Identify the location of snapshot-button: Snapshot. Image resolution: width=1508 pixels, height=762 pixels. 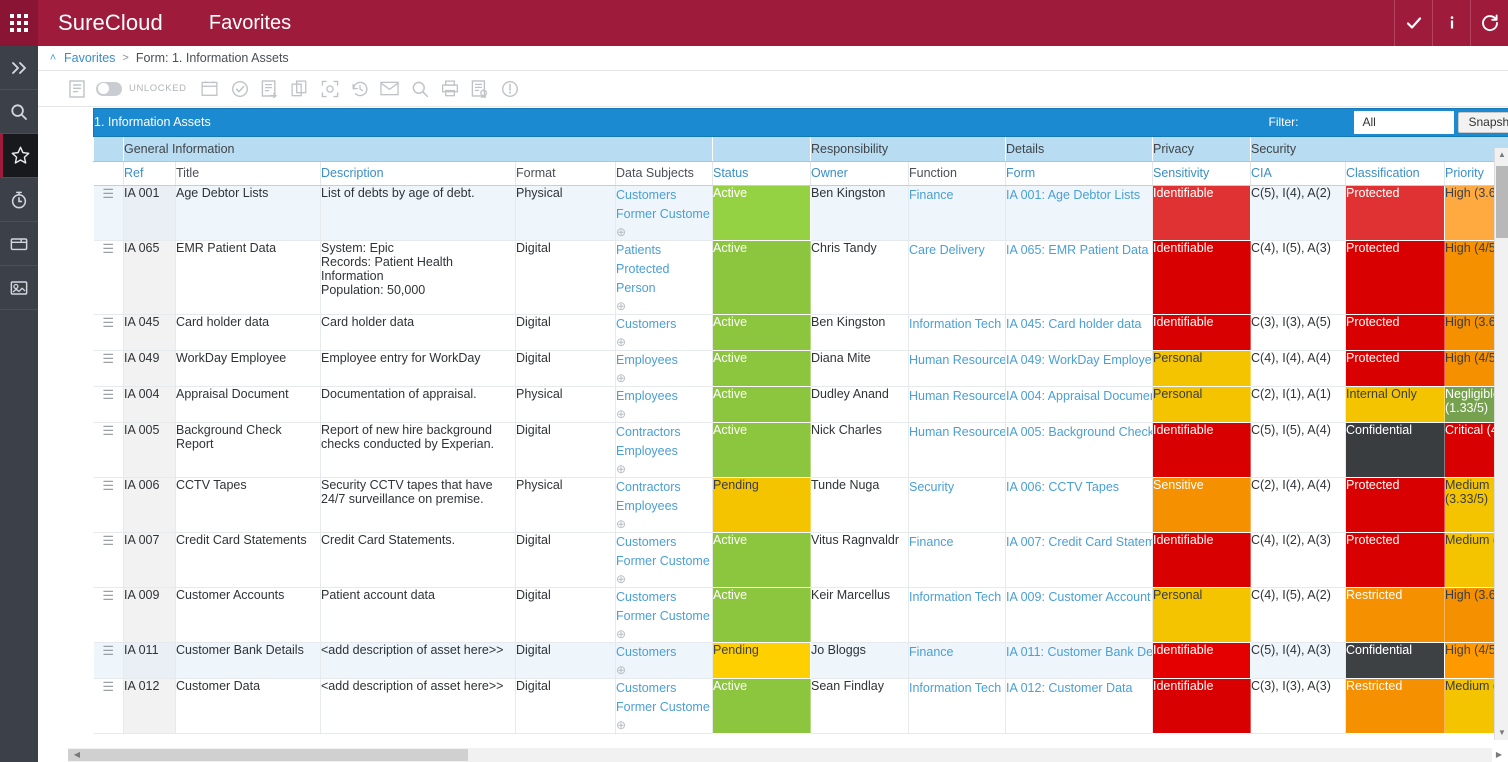
(1483, 122).